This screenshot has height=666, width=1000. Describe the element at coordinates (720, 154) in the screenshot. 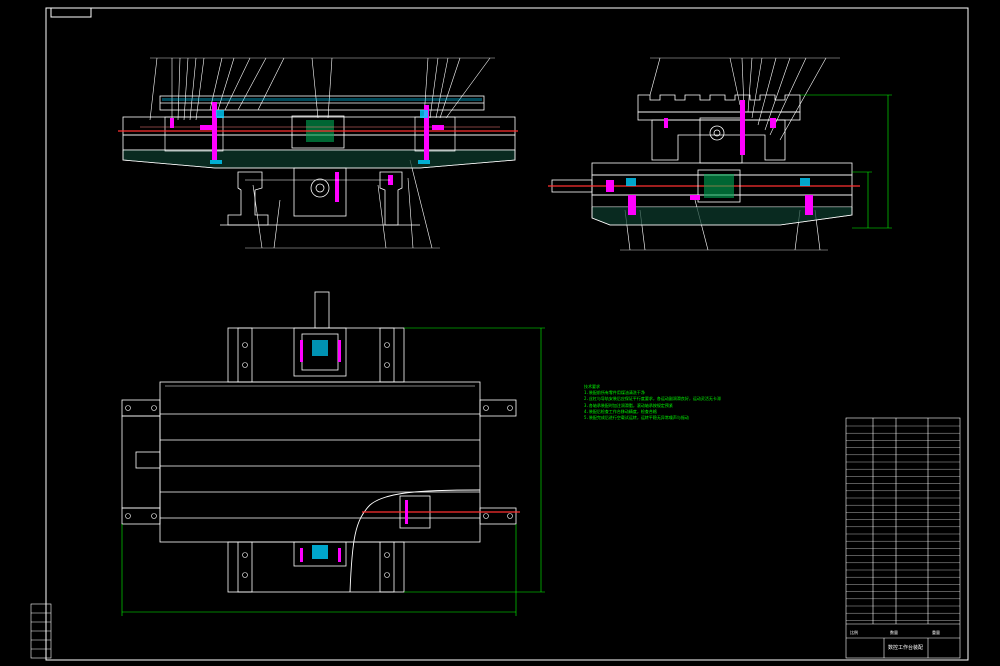

I see `side-view` at that location.